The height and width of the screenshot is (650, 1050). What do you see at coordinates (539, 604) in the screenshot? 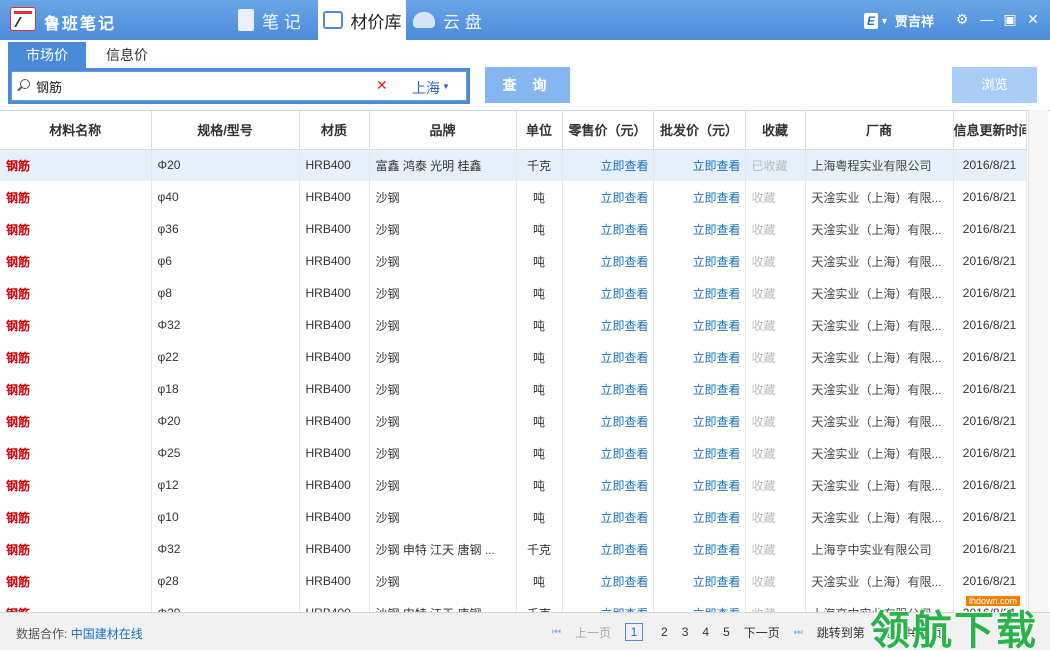
I see `cell-unit: 千克` at bounding box center [539, 604].